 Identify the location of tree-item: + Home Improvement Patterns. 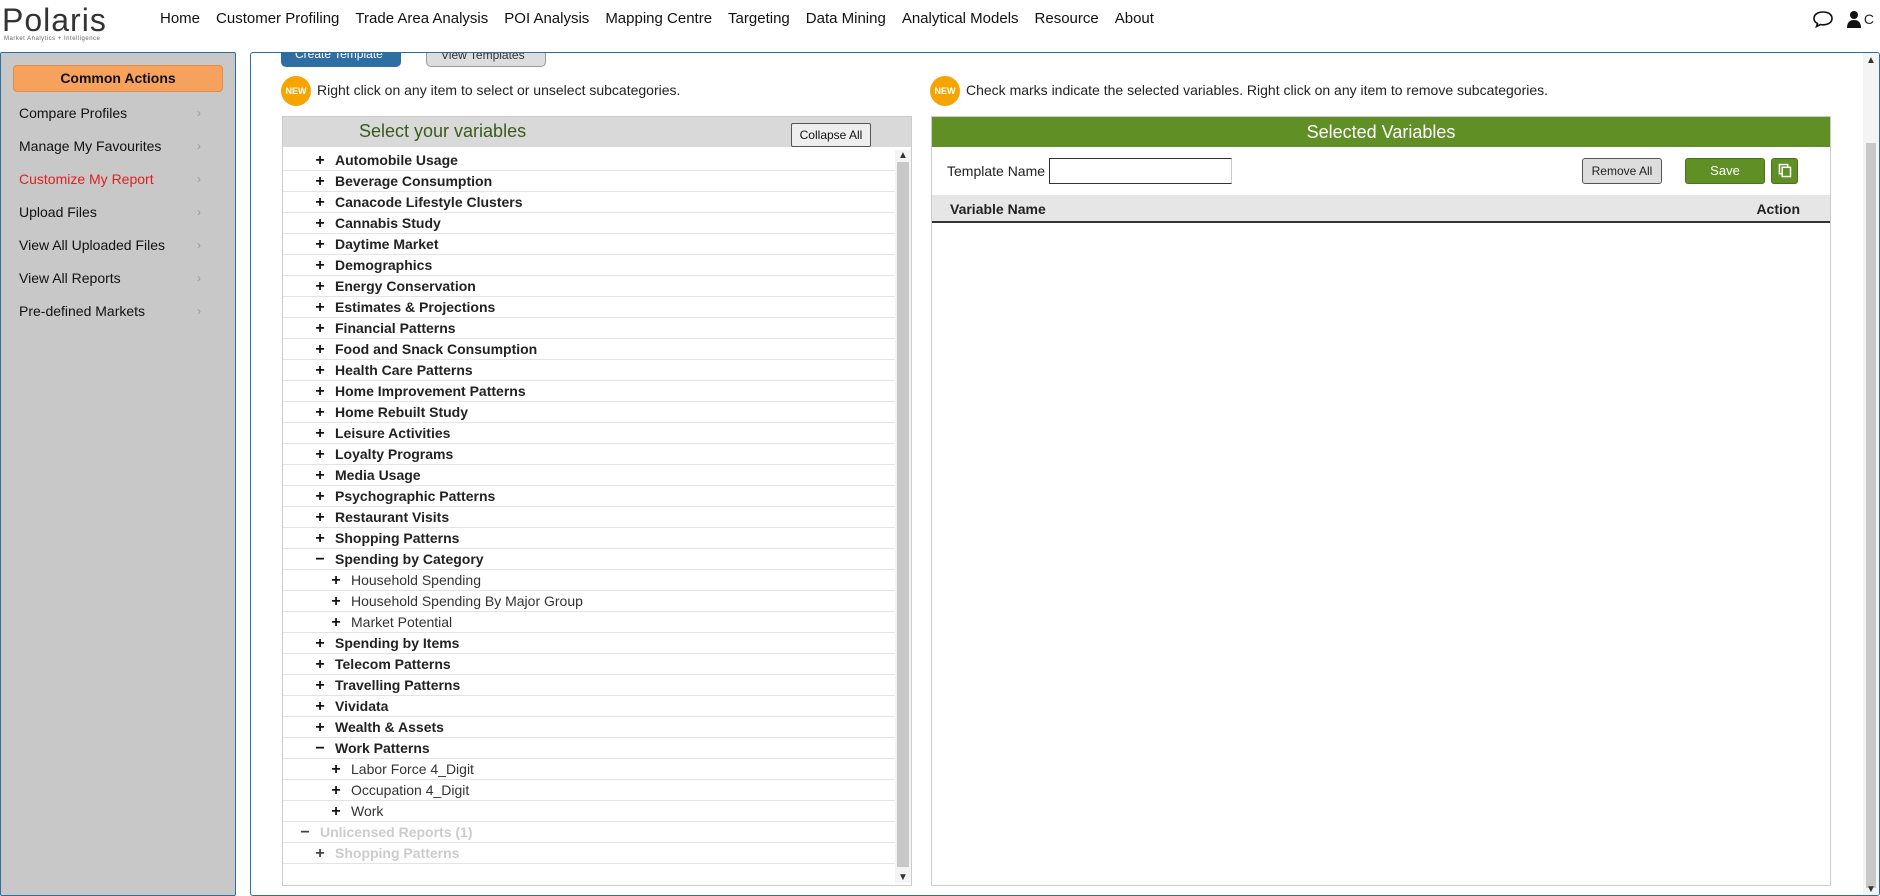
(589, 391).